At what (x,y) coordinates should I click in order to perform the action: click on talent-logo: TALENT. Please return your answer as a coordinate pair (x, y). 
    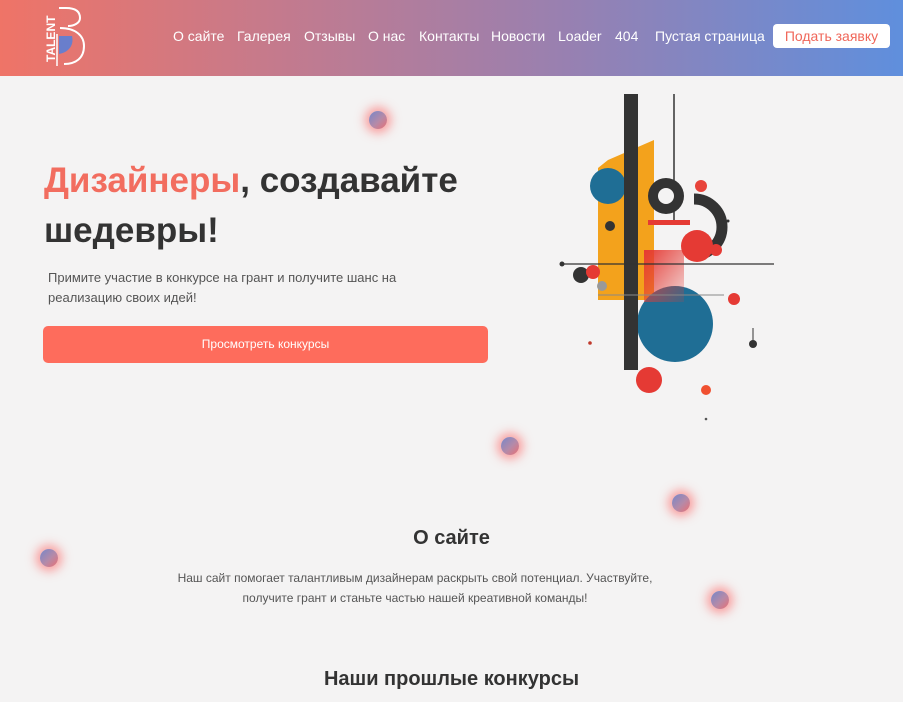
    Looking at the image, I should click on (65, 36).